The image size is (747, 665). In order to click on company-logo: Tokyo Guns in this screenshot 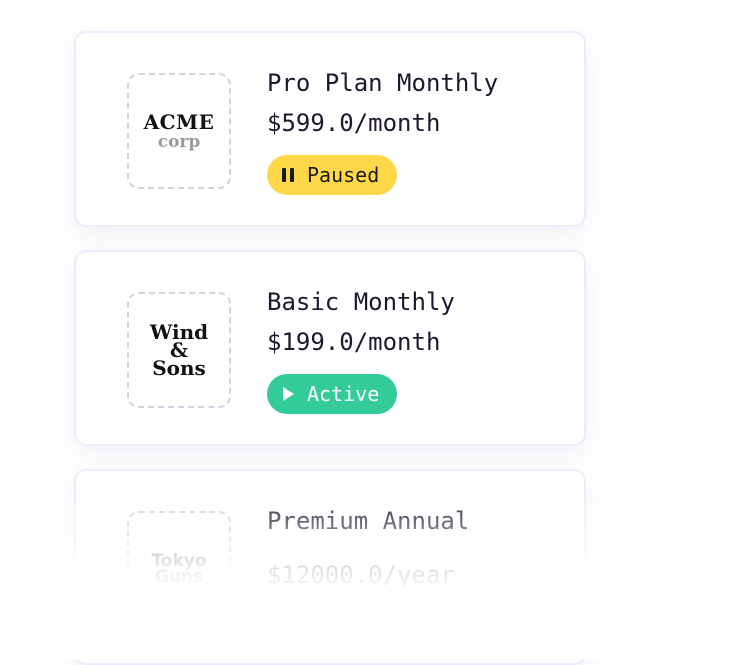, I will do `click(179, 569)`.